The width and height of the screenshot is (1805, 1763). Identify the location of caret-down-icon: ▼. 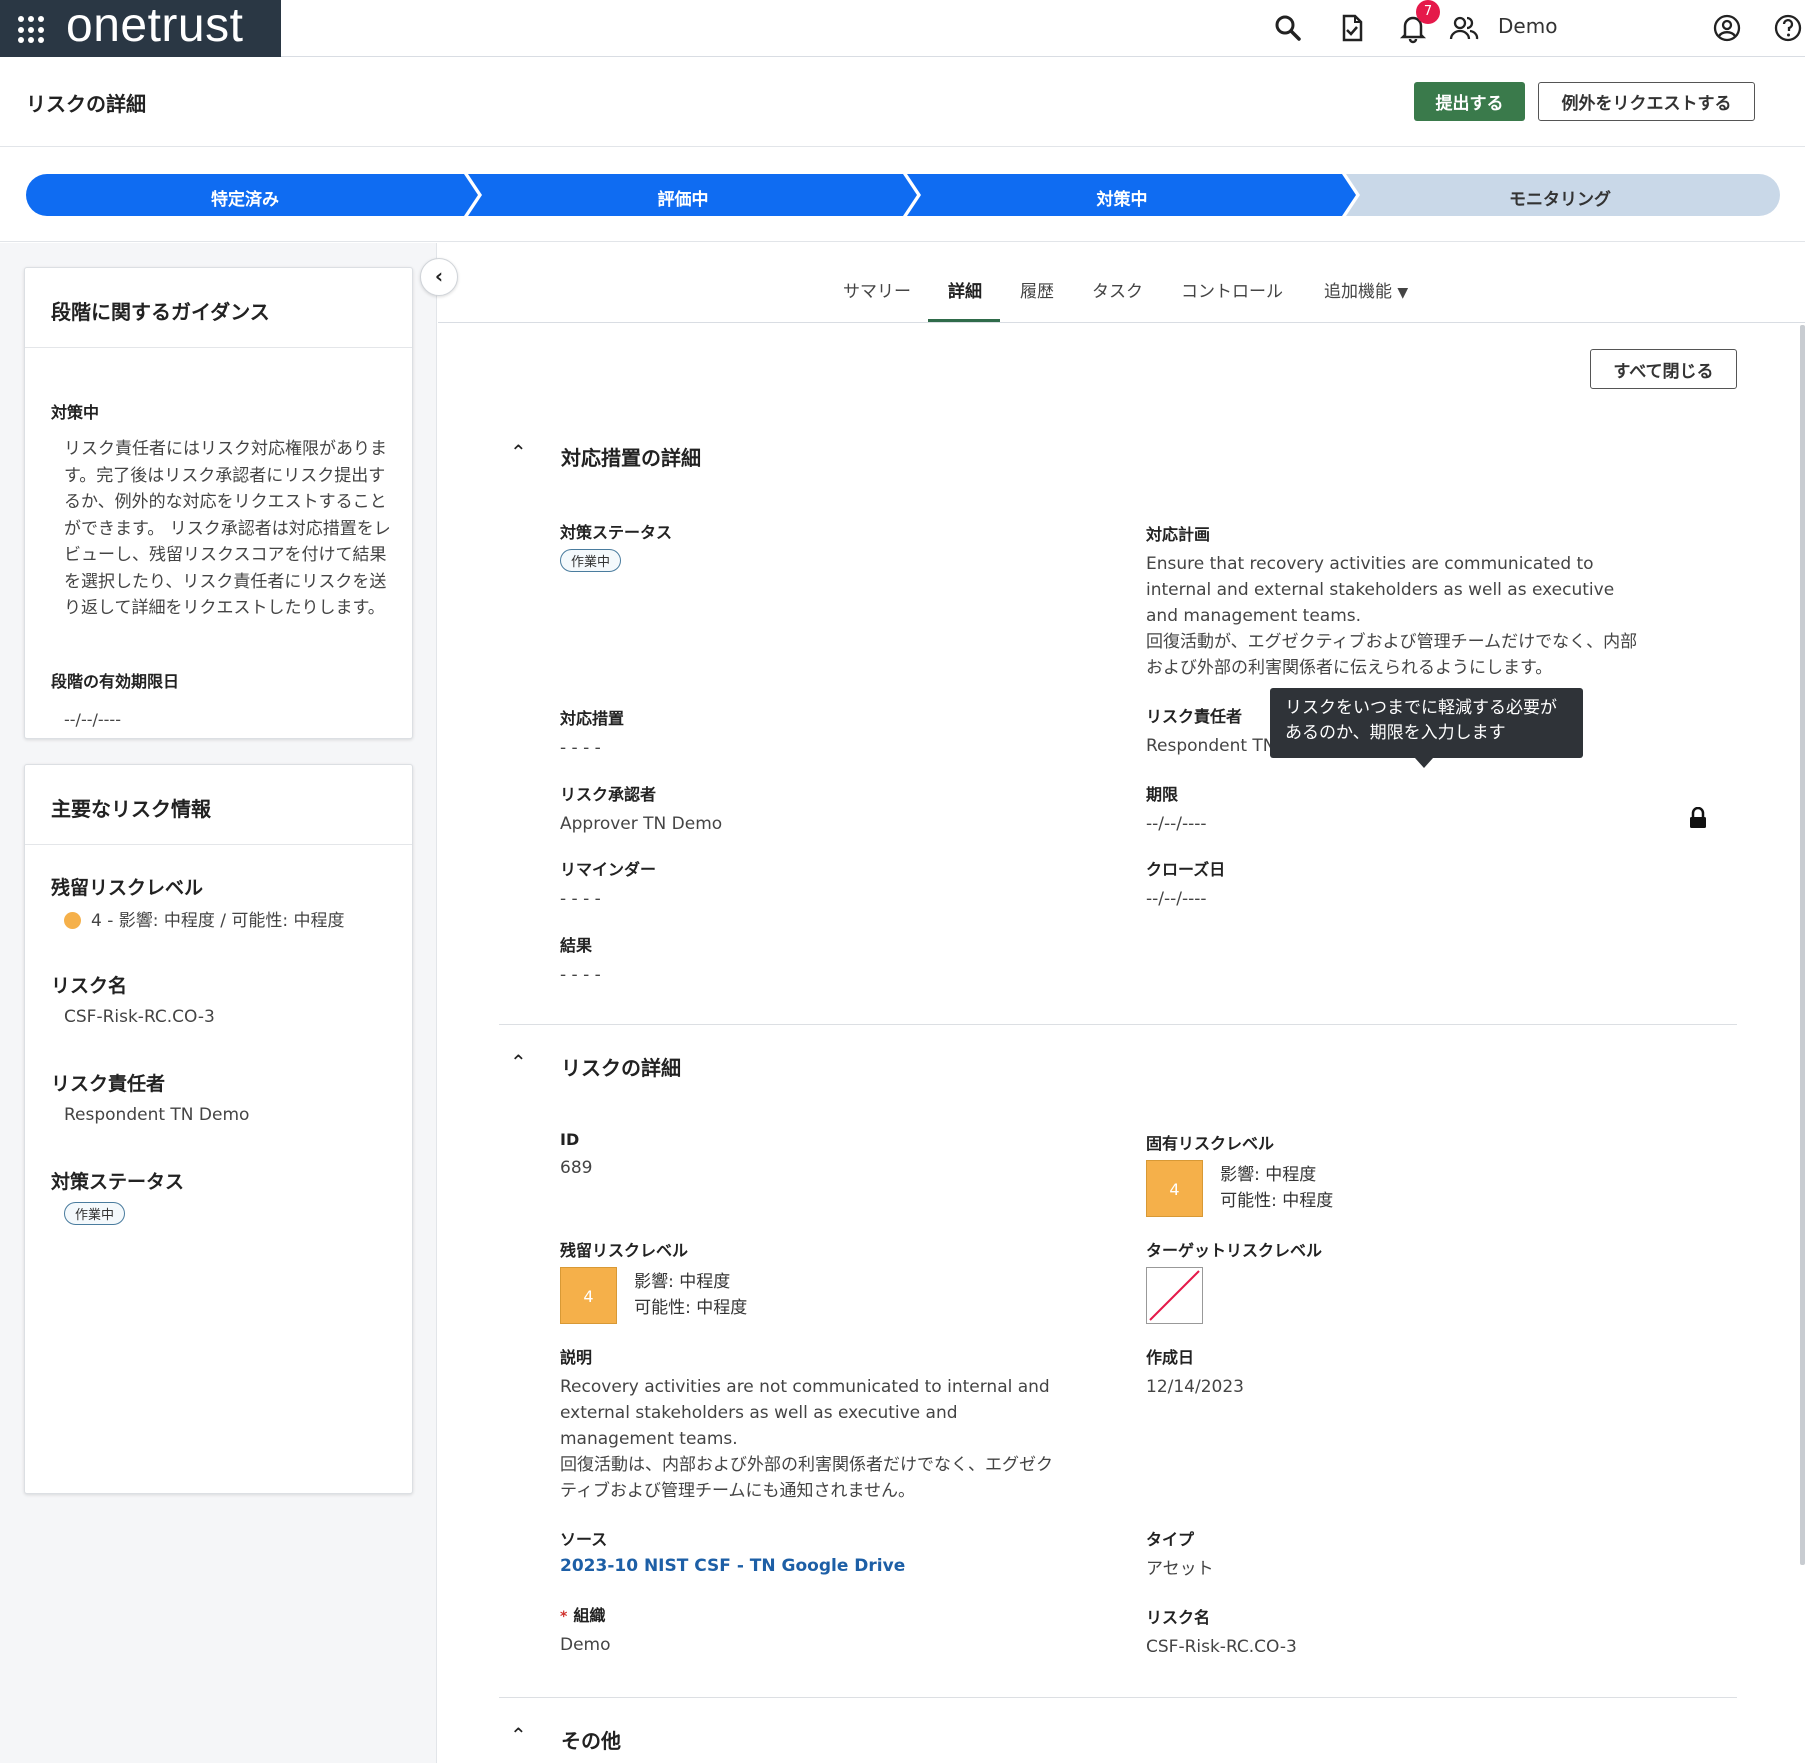
(1403, 293).